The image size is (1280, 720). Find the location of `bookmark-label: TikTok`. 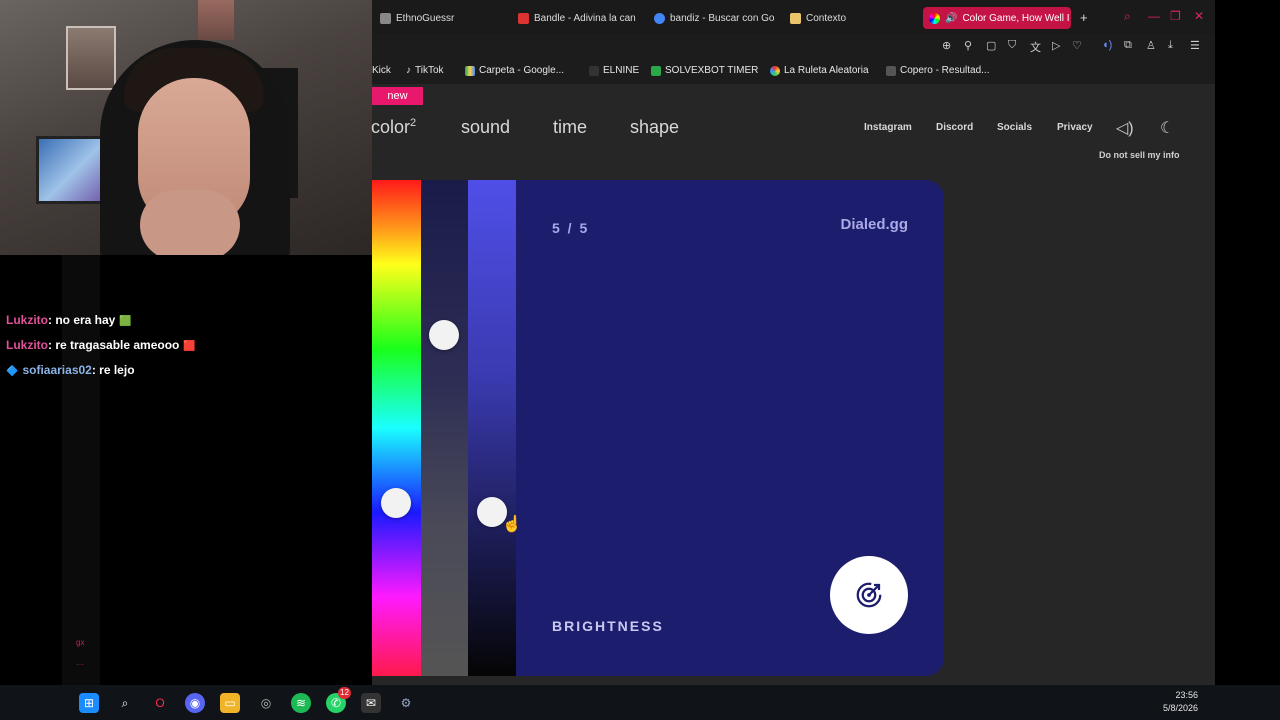

bookmark-label: TikTok is located at coordinates (429, 70).